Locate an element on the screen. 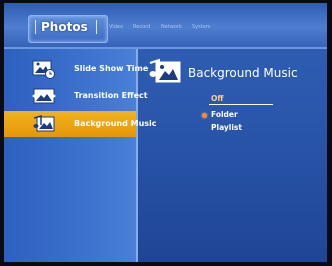 Image resolution: width=332 pixels, height=266 pixels. tab-network: Network is located at coordinates (171, 27).